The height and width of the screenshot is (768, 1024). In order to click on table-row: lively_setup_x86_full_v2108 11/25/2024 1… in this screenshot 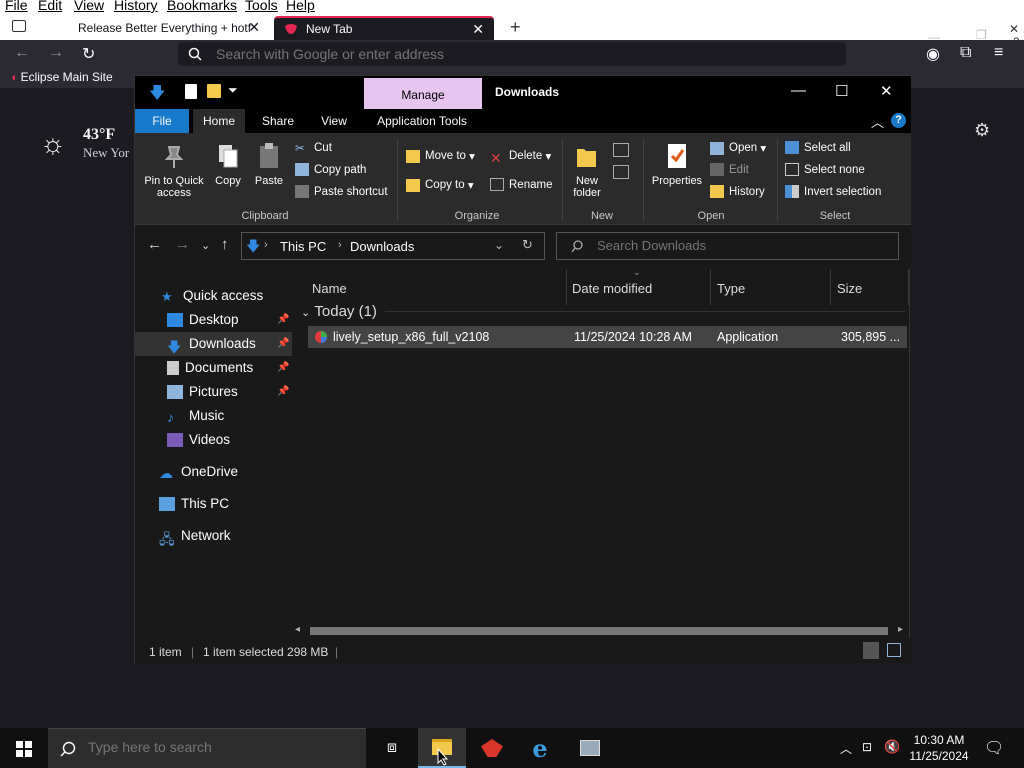, I will do `click(607, 337)`.